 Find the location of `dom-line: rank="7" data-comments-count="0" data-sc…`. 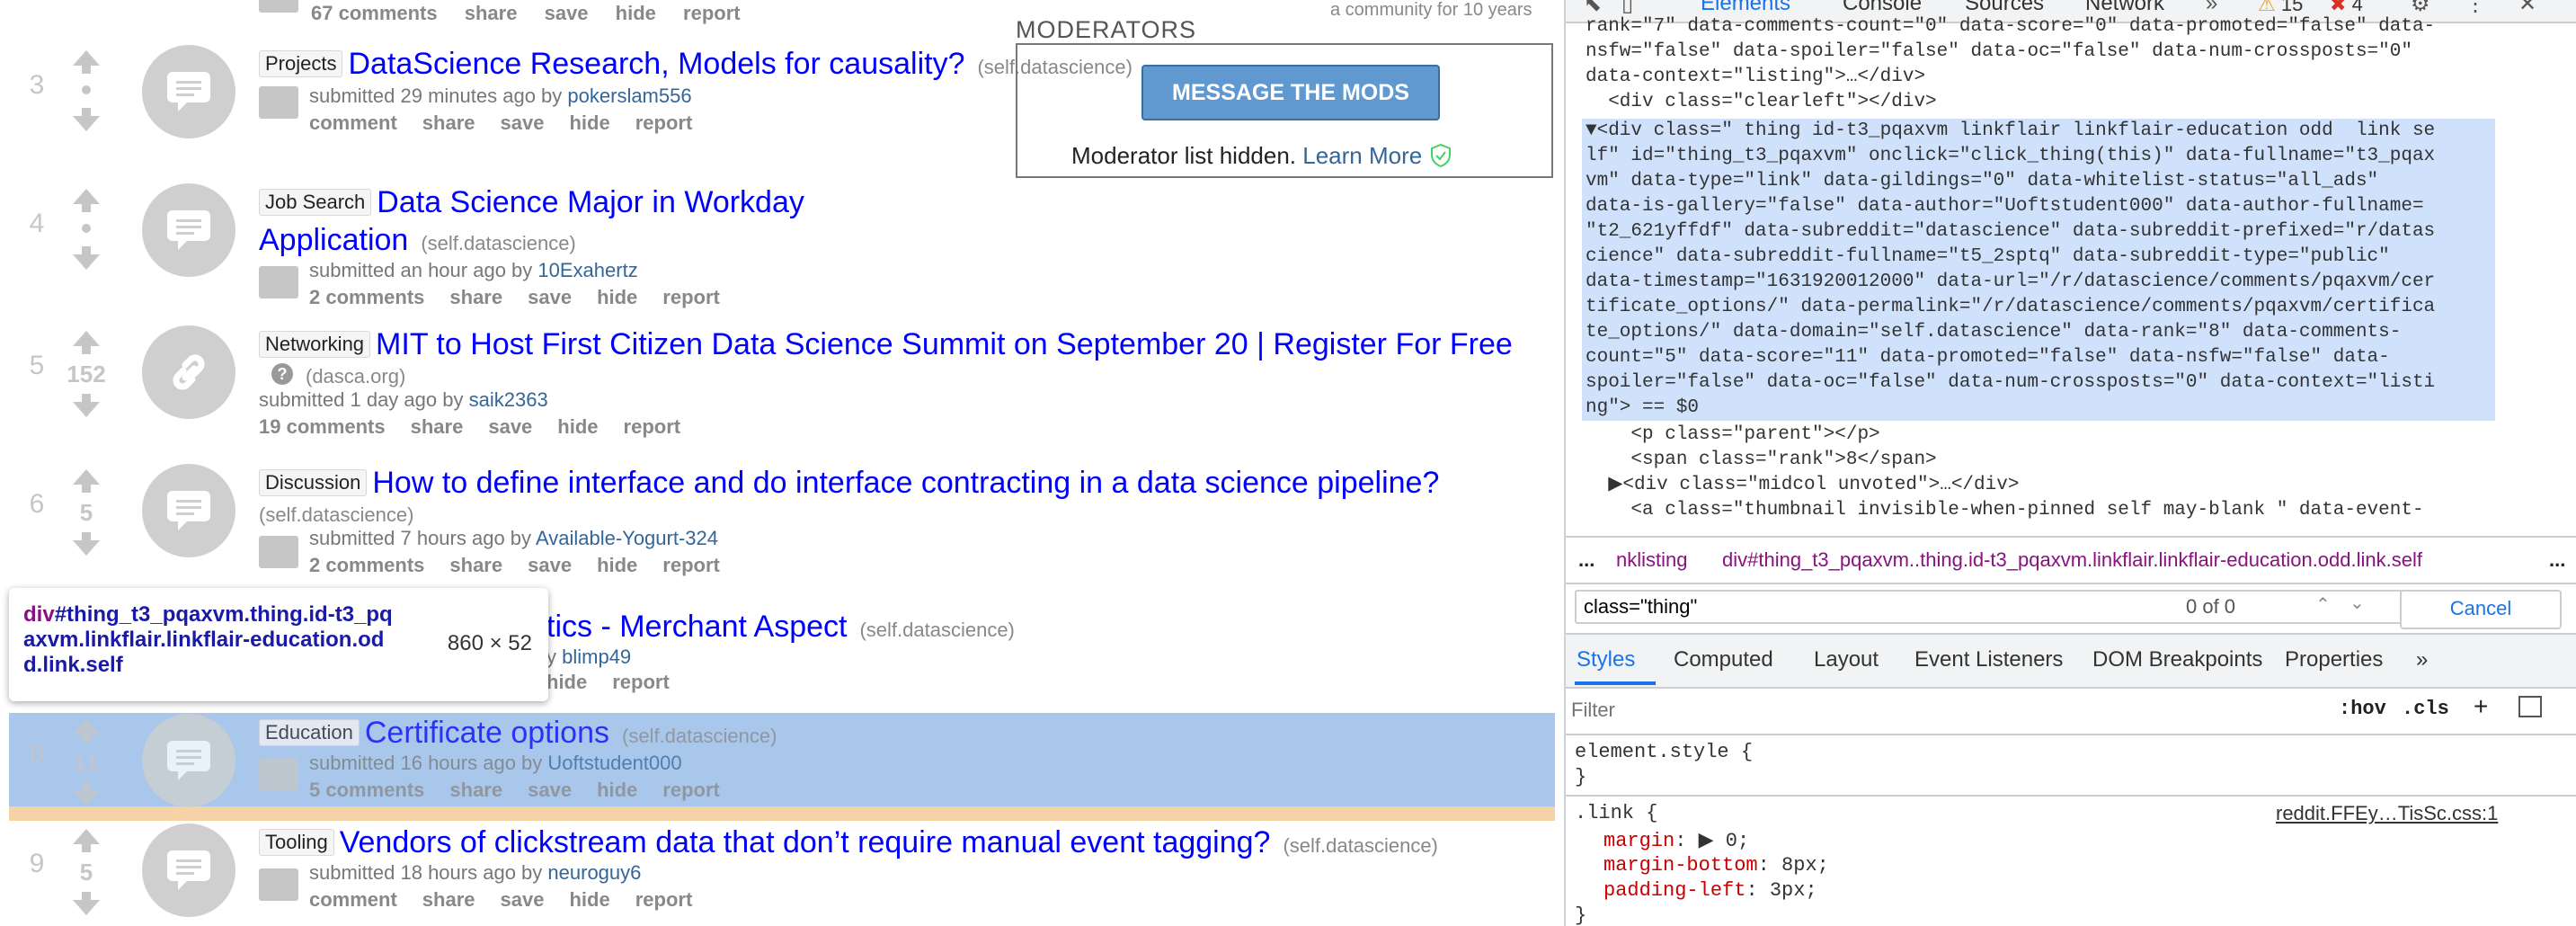

dom-line: rank="7" data-comments-count="0" data-sc… is located at coordinates (2010, 27).